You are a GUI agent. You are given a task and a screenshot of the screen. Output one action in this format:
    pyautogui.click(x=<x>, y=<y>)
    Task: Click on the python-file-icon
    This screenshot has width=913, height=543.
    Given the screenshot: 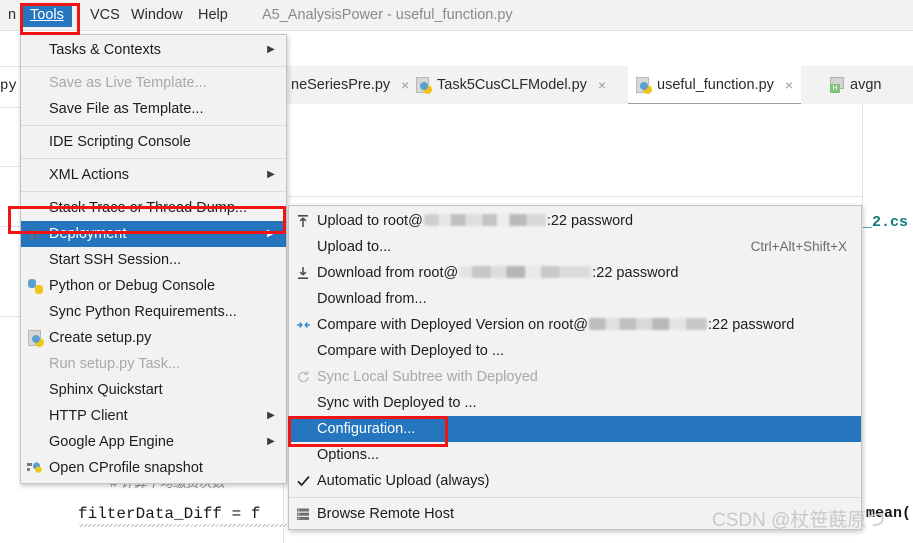 What is the action you would take?
    pyautogui.click(x=644, y=85)
    